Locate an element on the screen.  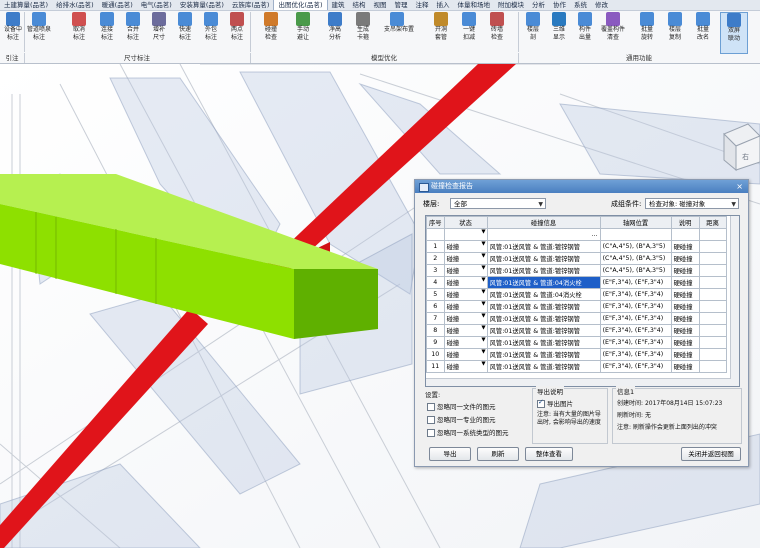
close-return-button: 关闭并返回视图 is located at coordinates (711, 454).